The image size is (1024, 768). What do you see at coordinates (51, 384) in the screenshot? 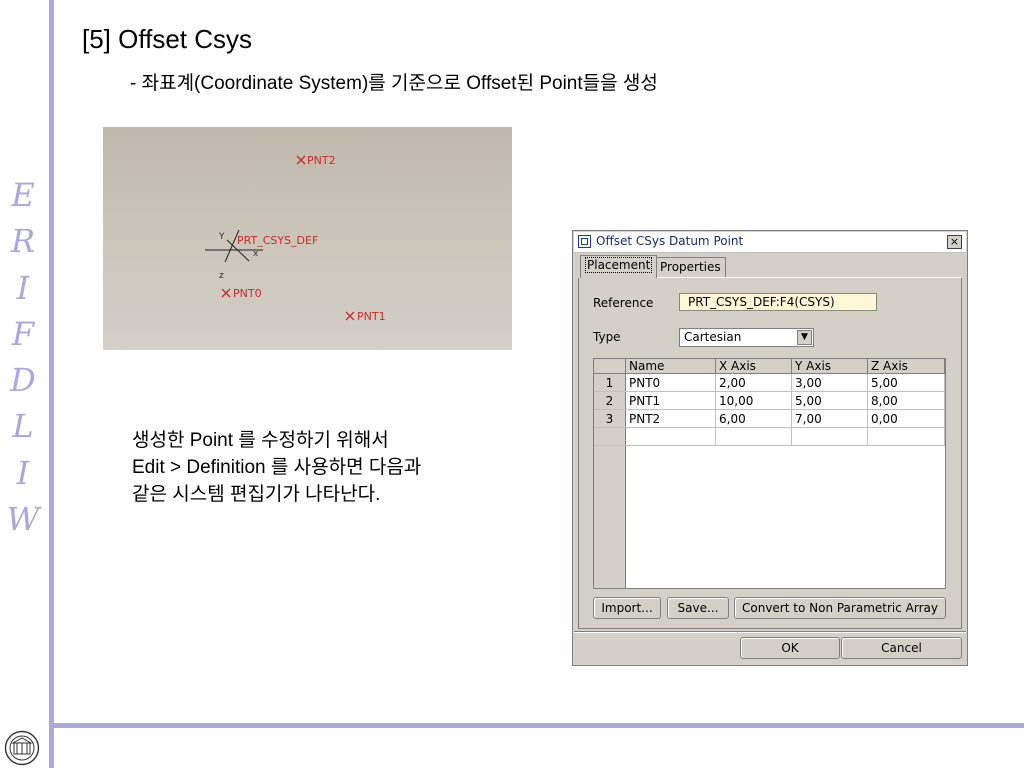
I see `side-rule` at bounding box center [51, 384].